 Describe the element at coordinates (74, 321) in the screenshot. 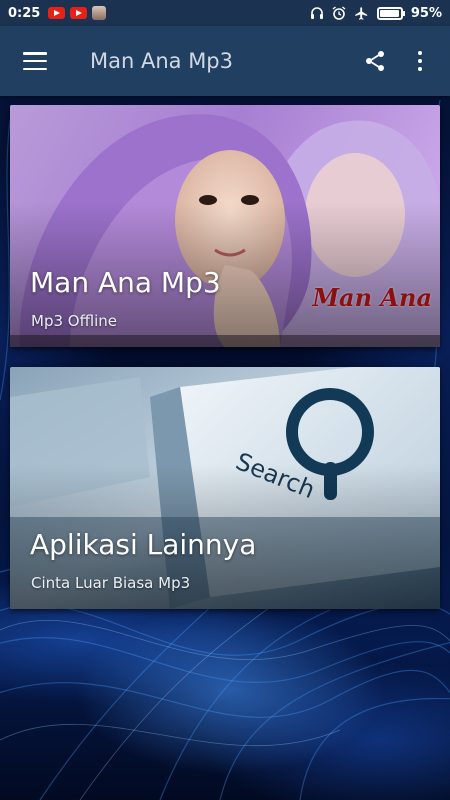

I see `card-subtitle: Mp3 Offline` at that location.